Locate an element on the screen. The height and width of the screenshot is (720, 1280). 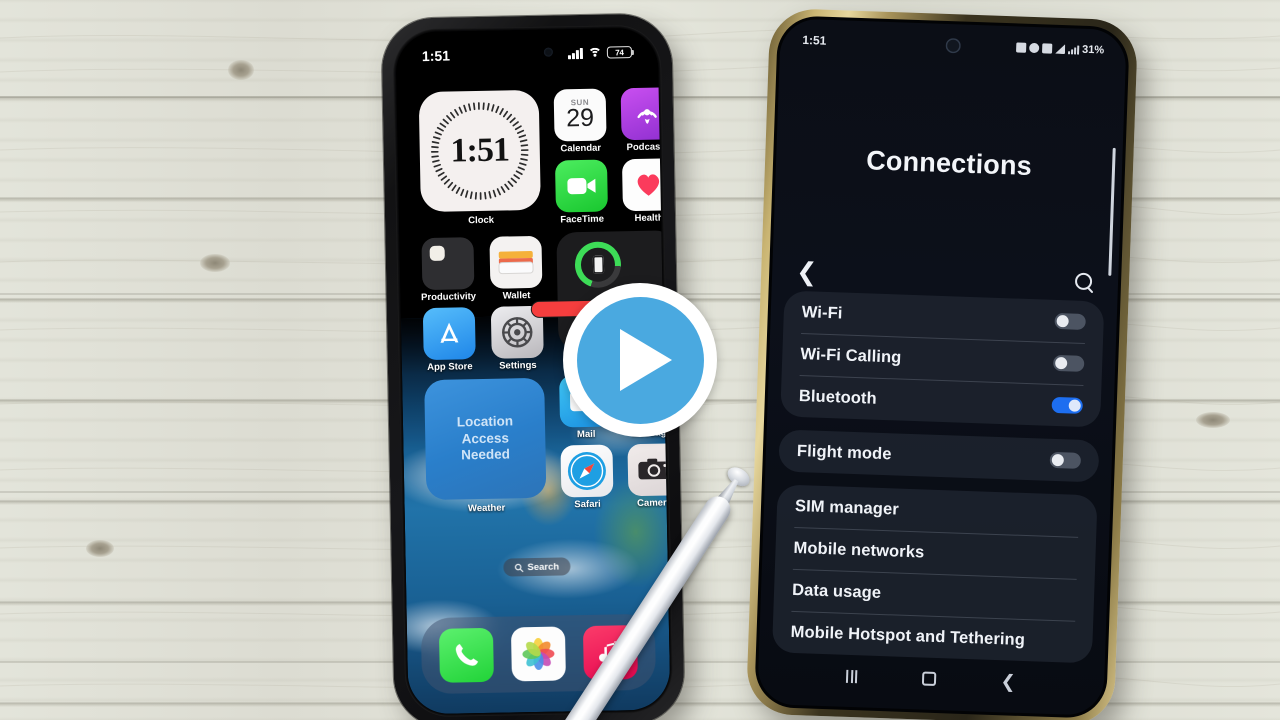
chevron-left-icon: ❮ is located at coordinates (807, 271).